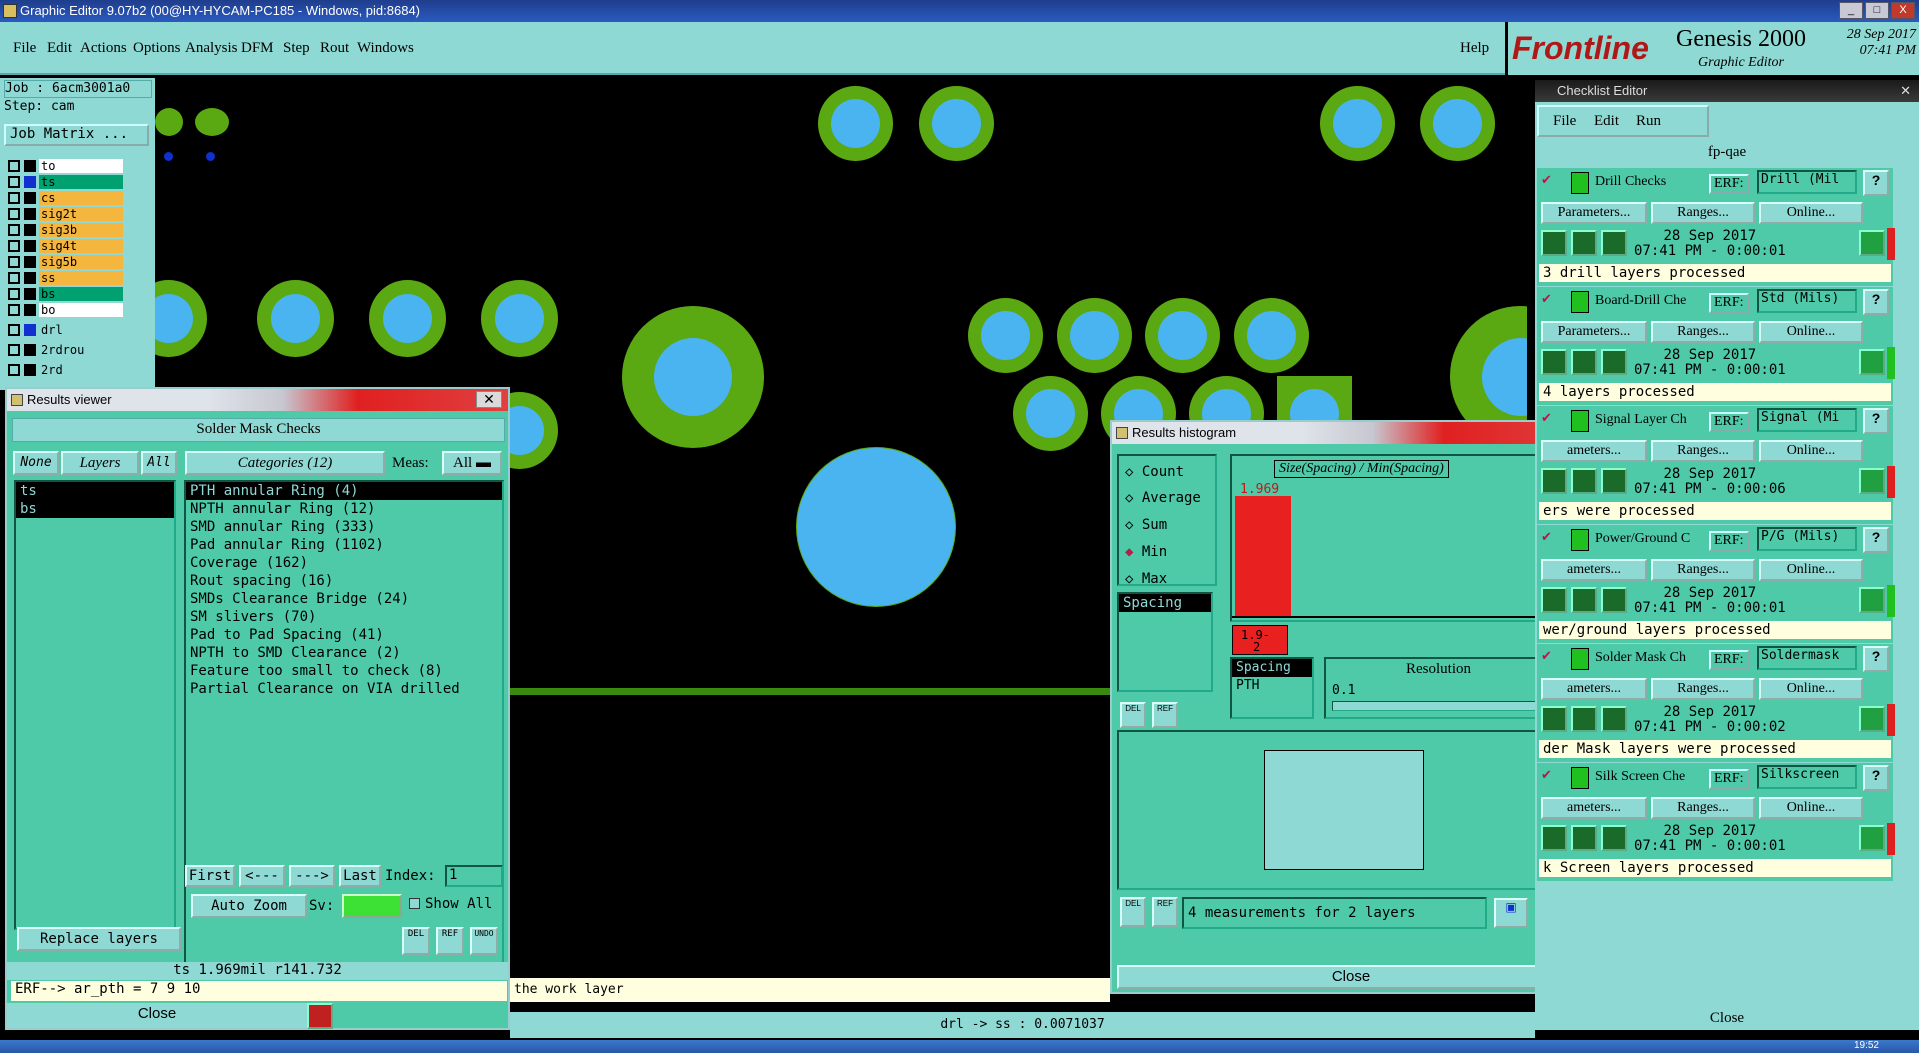 This screenshot has height=1053, width=1919. I want to click on type-list: Spacing PTH, so click(1272, 688).